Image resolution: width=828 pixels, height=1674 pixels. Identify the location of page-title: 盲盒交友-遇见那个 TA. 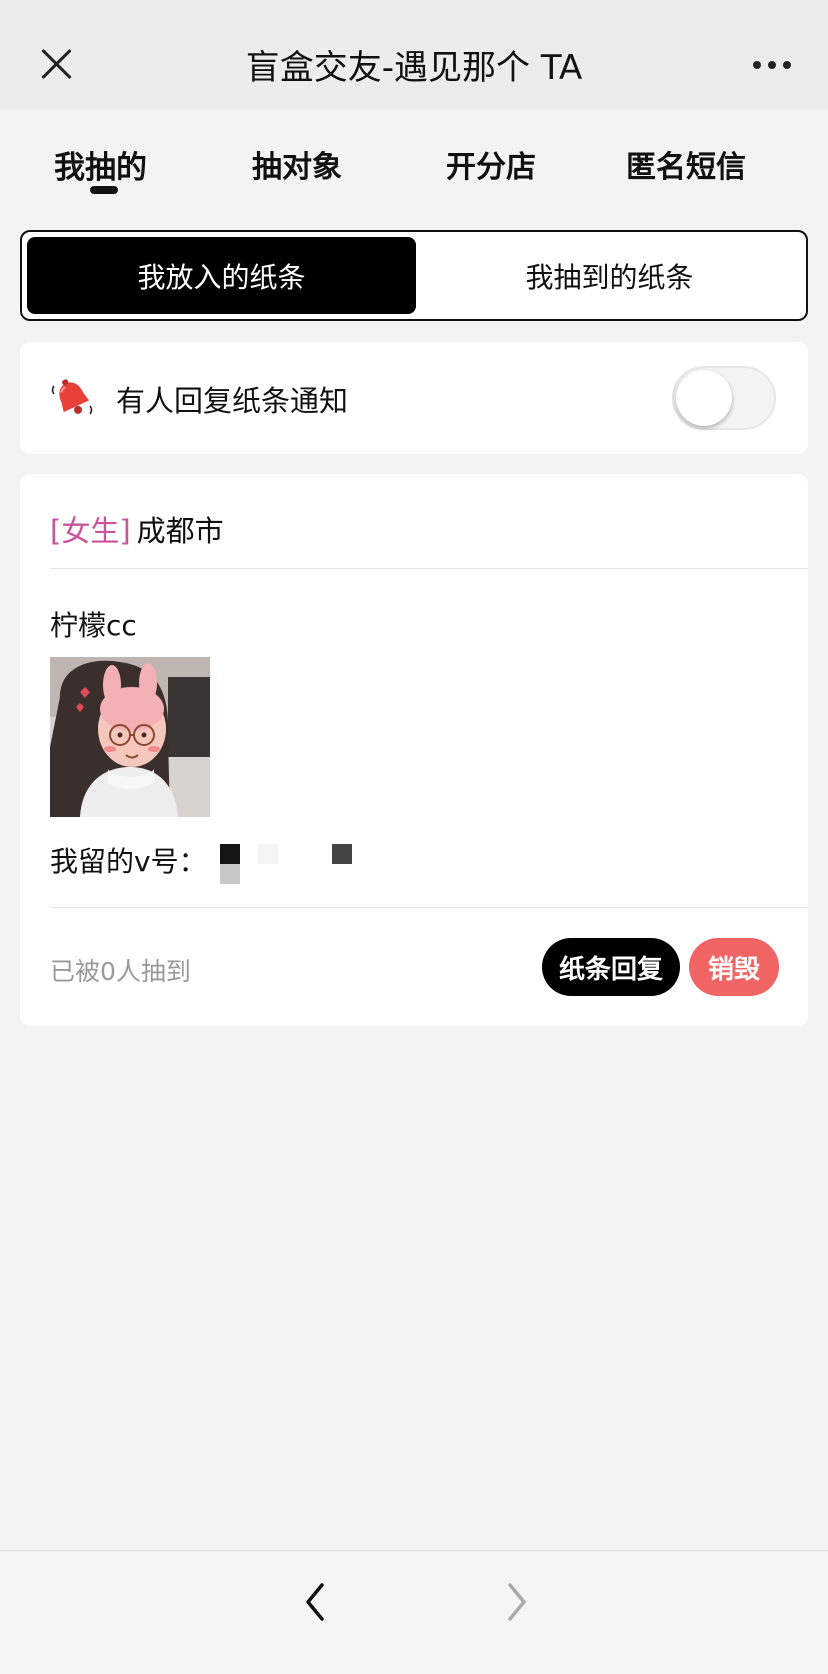
(414, 68).